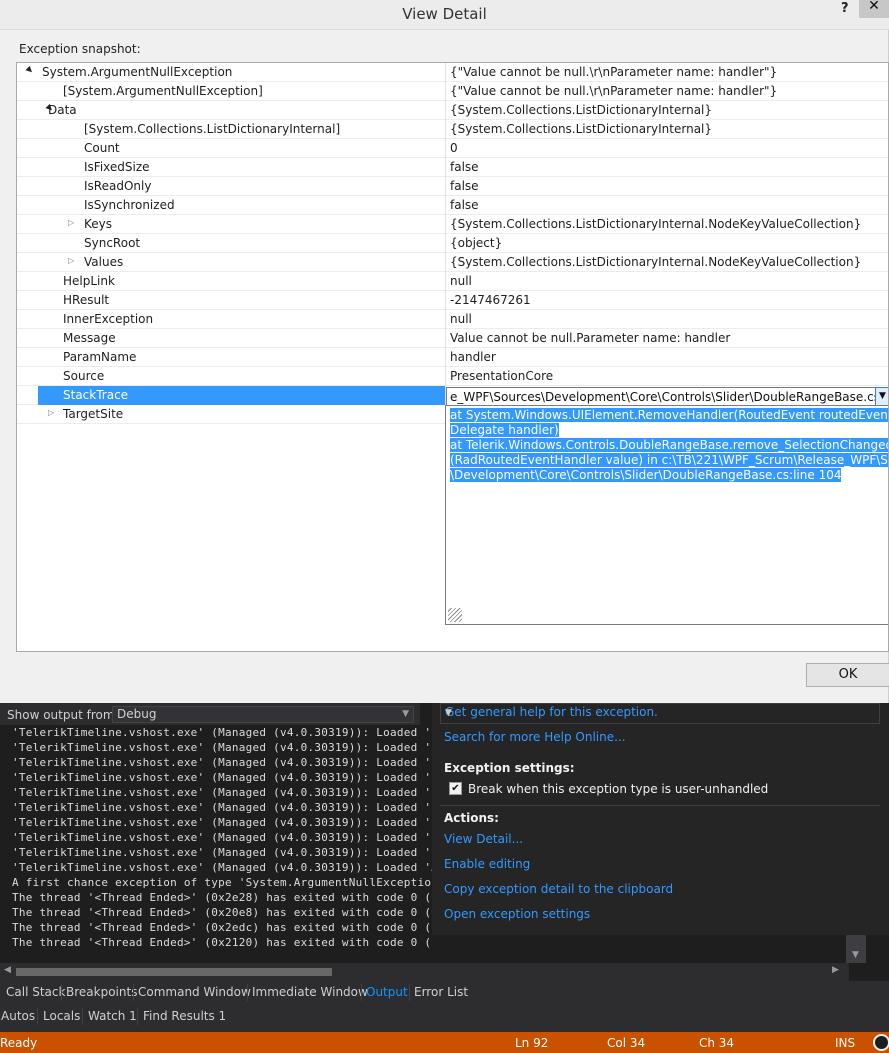 The height and width of the screenshot is (1053, 889). What do you see at coordinates (231, 186) in the screenshot?
I see `grid-row-name-cell: IsReadOnly` at bounding box center [231, 186].